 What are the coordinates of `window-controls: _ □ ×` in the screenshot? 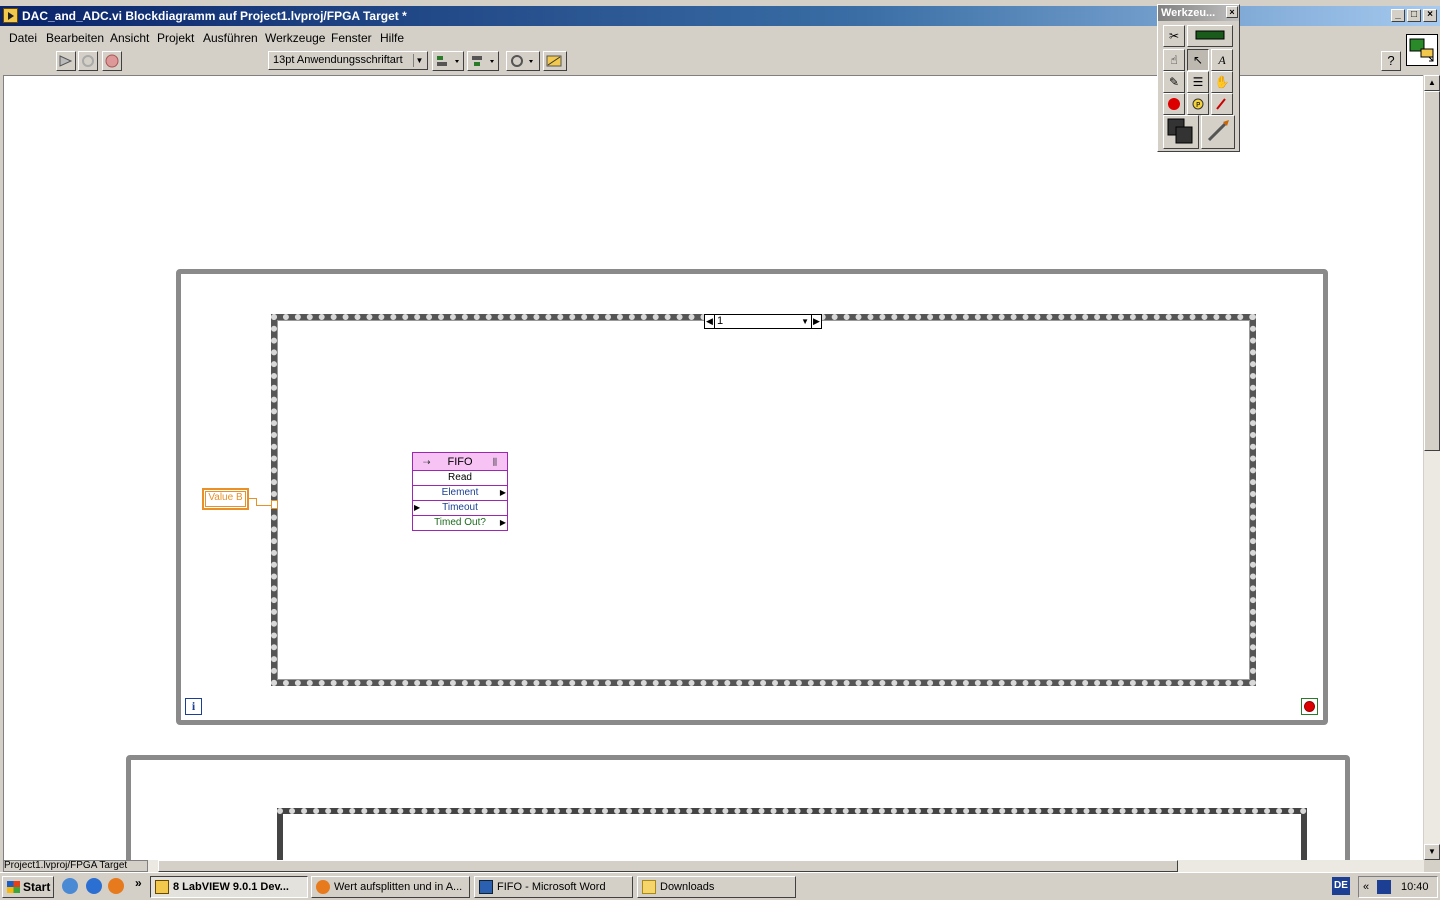 It's located at (1414, 15).